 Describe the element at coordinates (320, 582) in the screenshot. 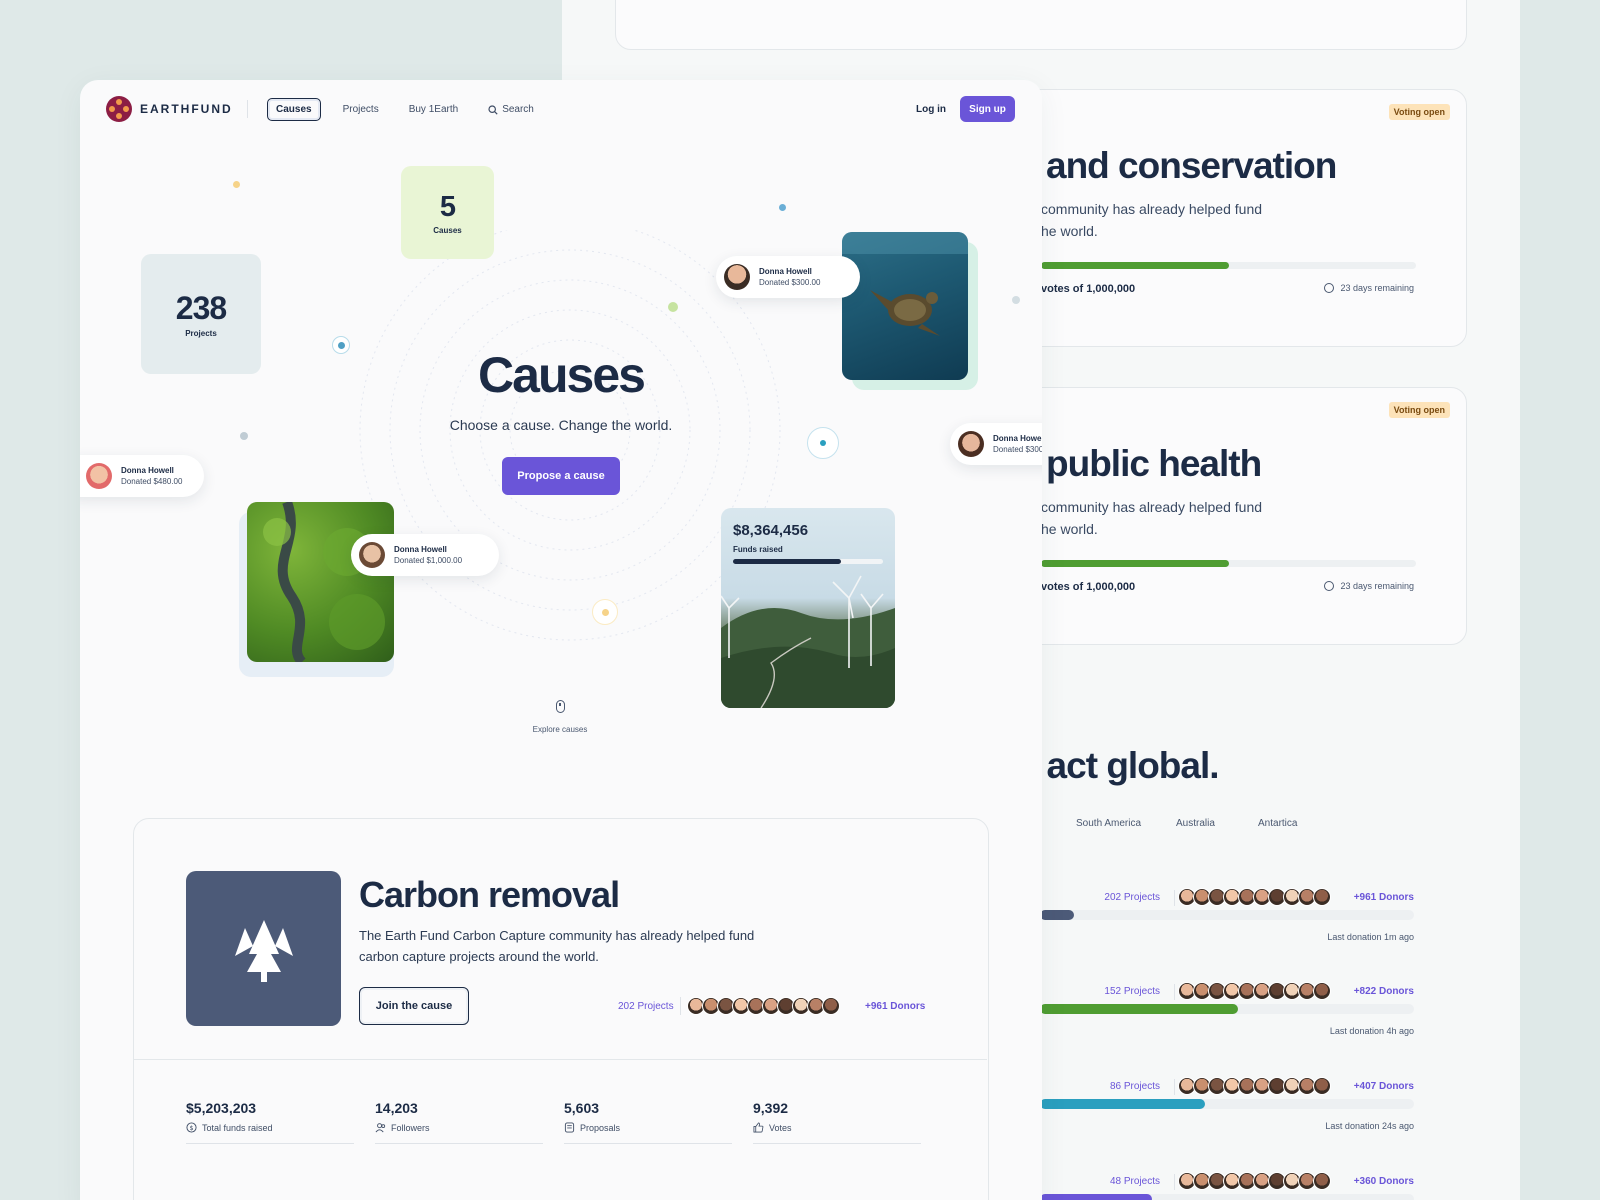

I see `mangrove-river-image` at that location.